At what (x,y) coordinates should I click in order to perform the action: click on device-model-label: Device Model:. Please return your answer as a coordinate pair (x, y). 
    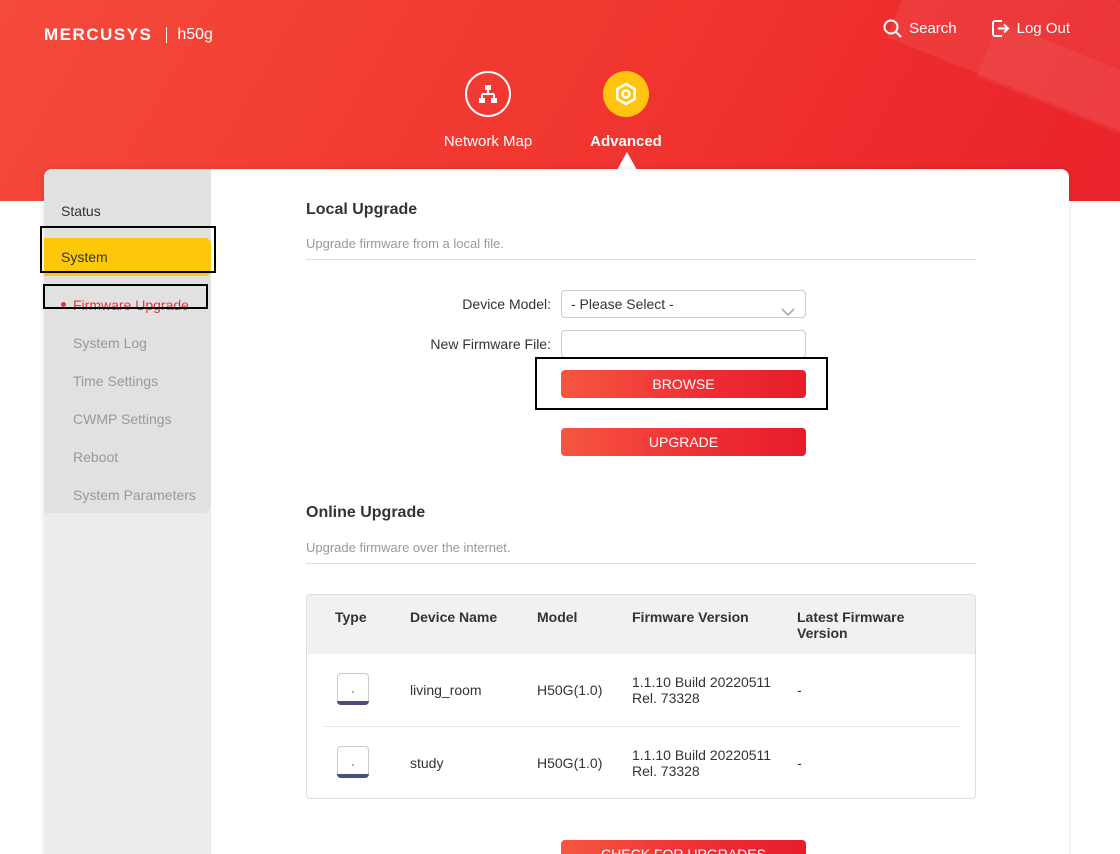
    Looking at the image, I should click on (506, 304).